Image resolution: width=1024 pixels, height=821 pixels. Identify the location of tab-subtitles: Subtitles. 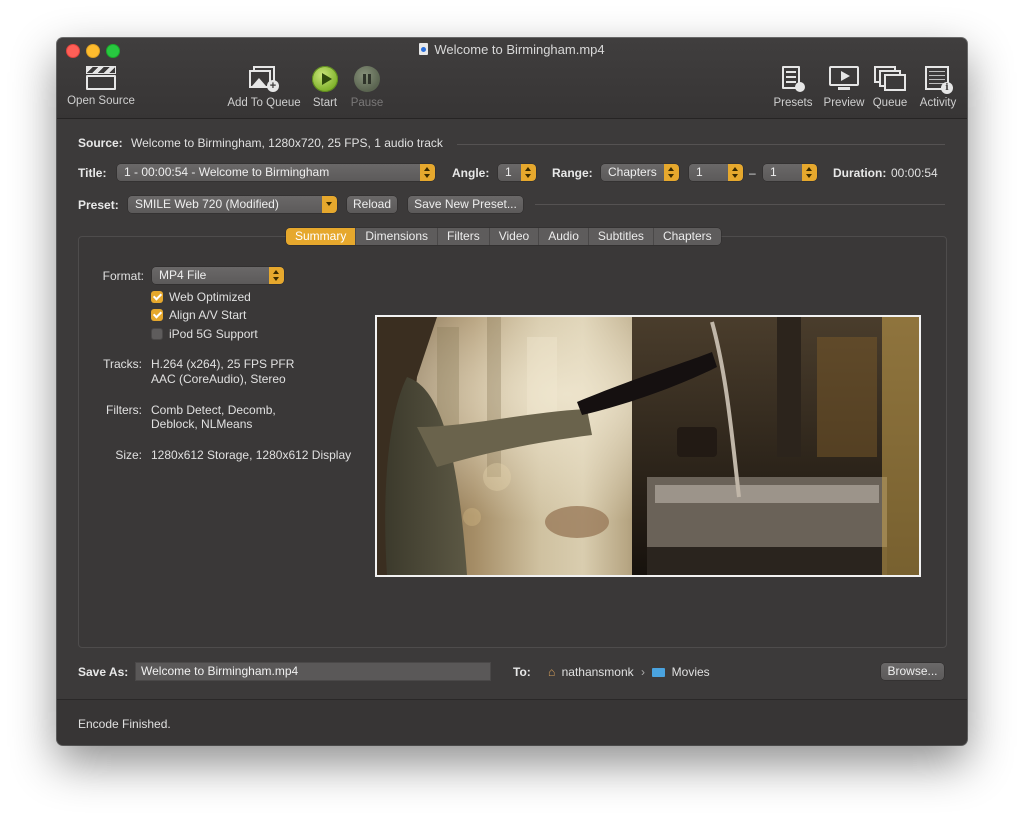
(621, 236).